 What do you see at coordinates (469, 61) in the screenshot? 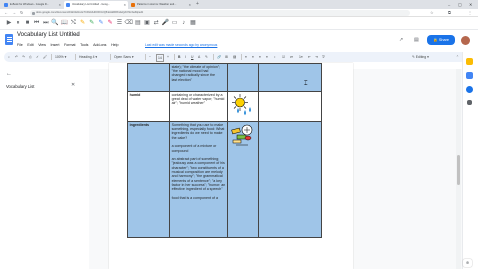
I see `keep-icon` at bounding box center [469, 61].